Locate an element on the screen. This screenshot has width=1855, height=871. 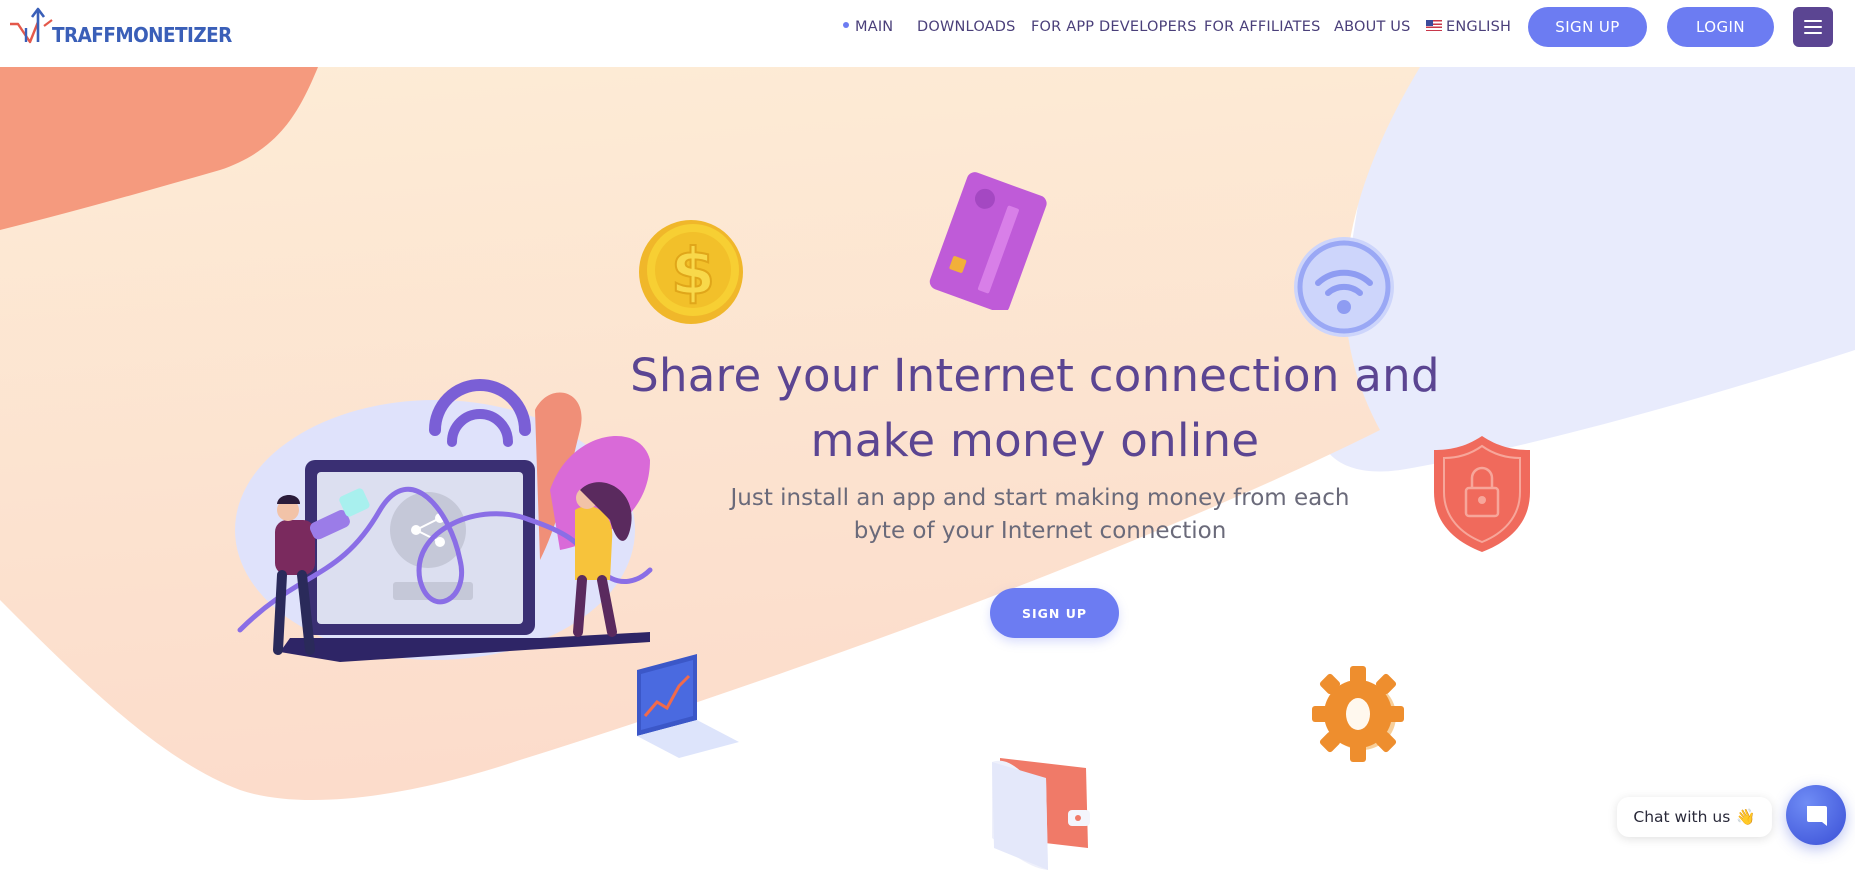
credit-card-icon is located at coordinates (988, 241).